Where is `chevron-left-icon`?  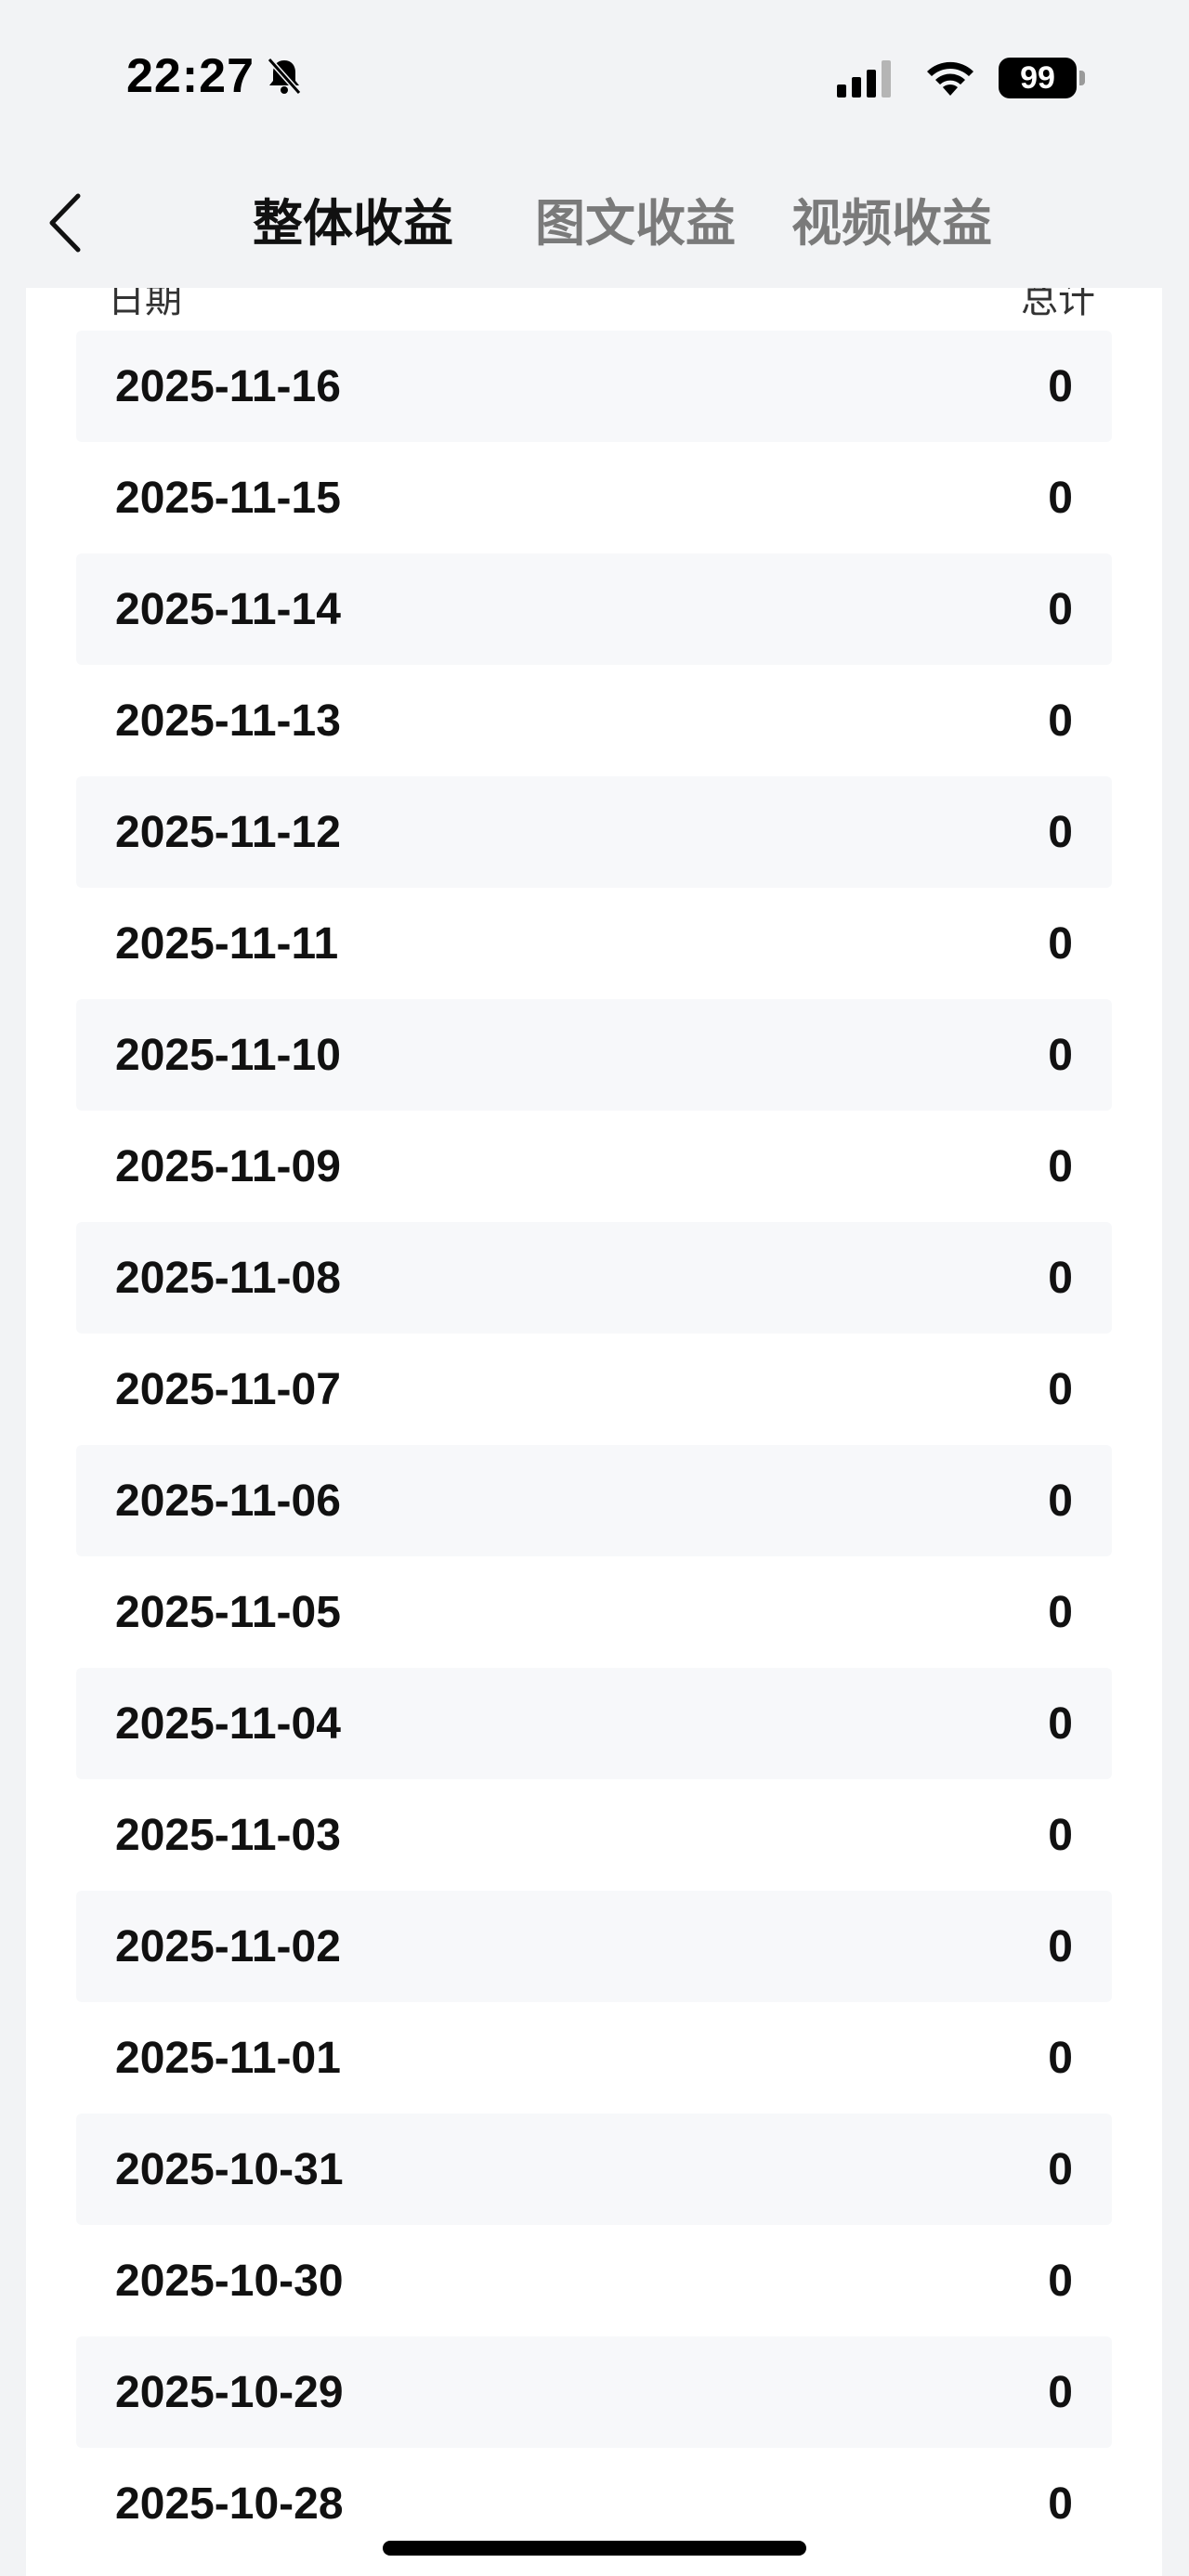
chevron-left-icon is located at coordinates (65, 223).